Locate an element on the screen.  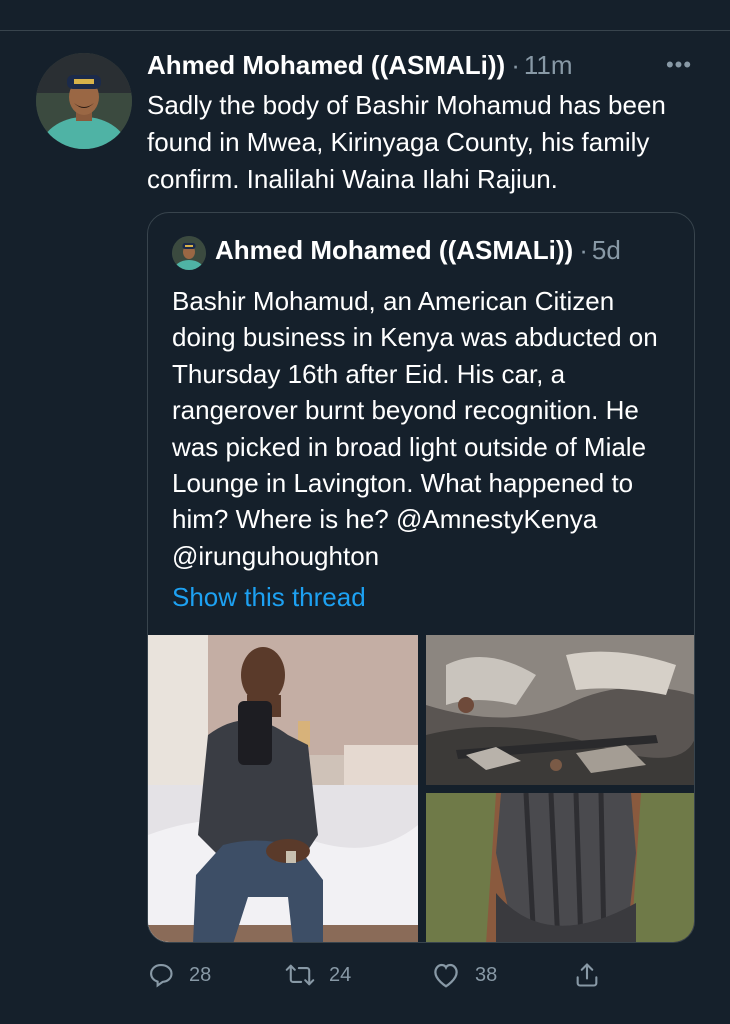
show-thread-link: Show this thread is located at coordinates (269, 597).